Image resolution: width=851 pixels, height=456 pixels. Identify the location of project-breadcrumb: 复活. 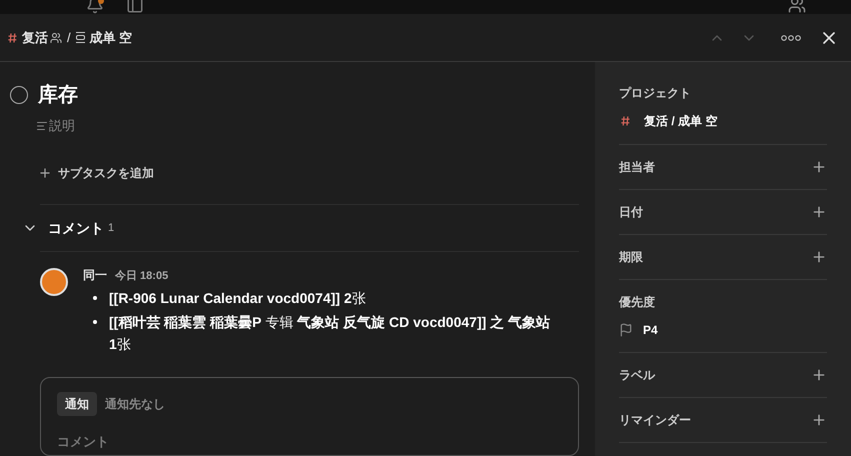
(35, 38).